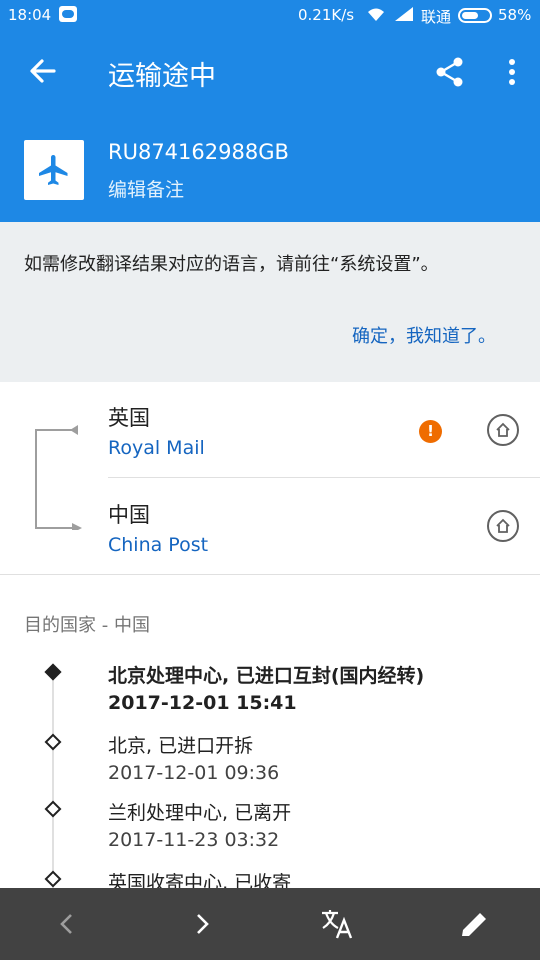 The width and height of the screenshot is (540, 960). Describe the element at coordinates (30, 15) in the screenshot. I see `status-time: 18:04` at that location.